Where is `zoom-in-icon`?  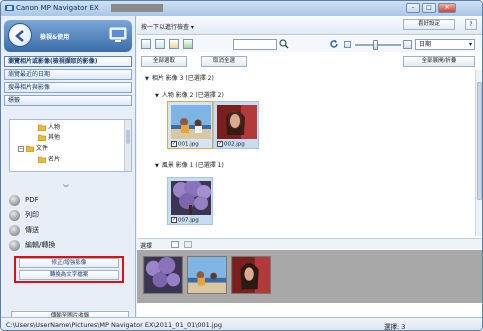 zoom-in-icon is located at coordinates (407, 44).